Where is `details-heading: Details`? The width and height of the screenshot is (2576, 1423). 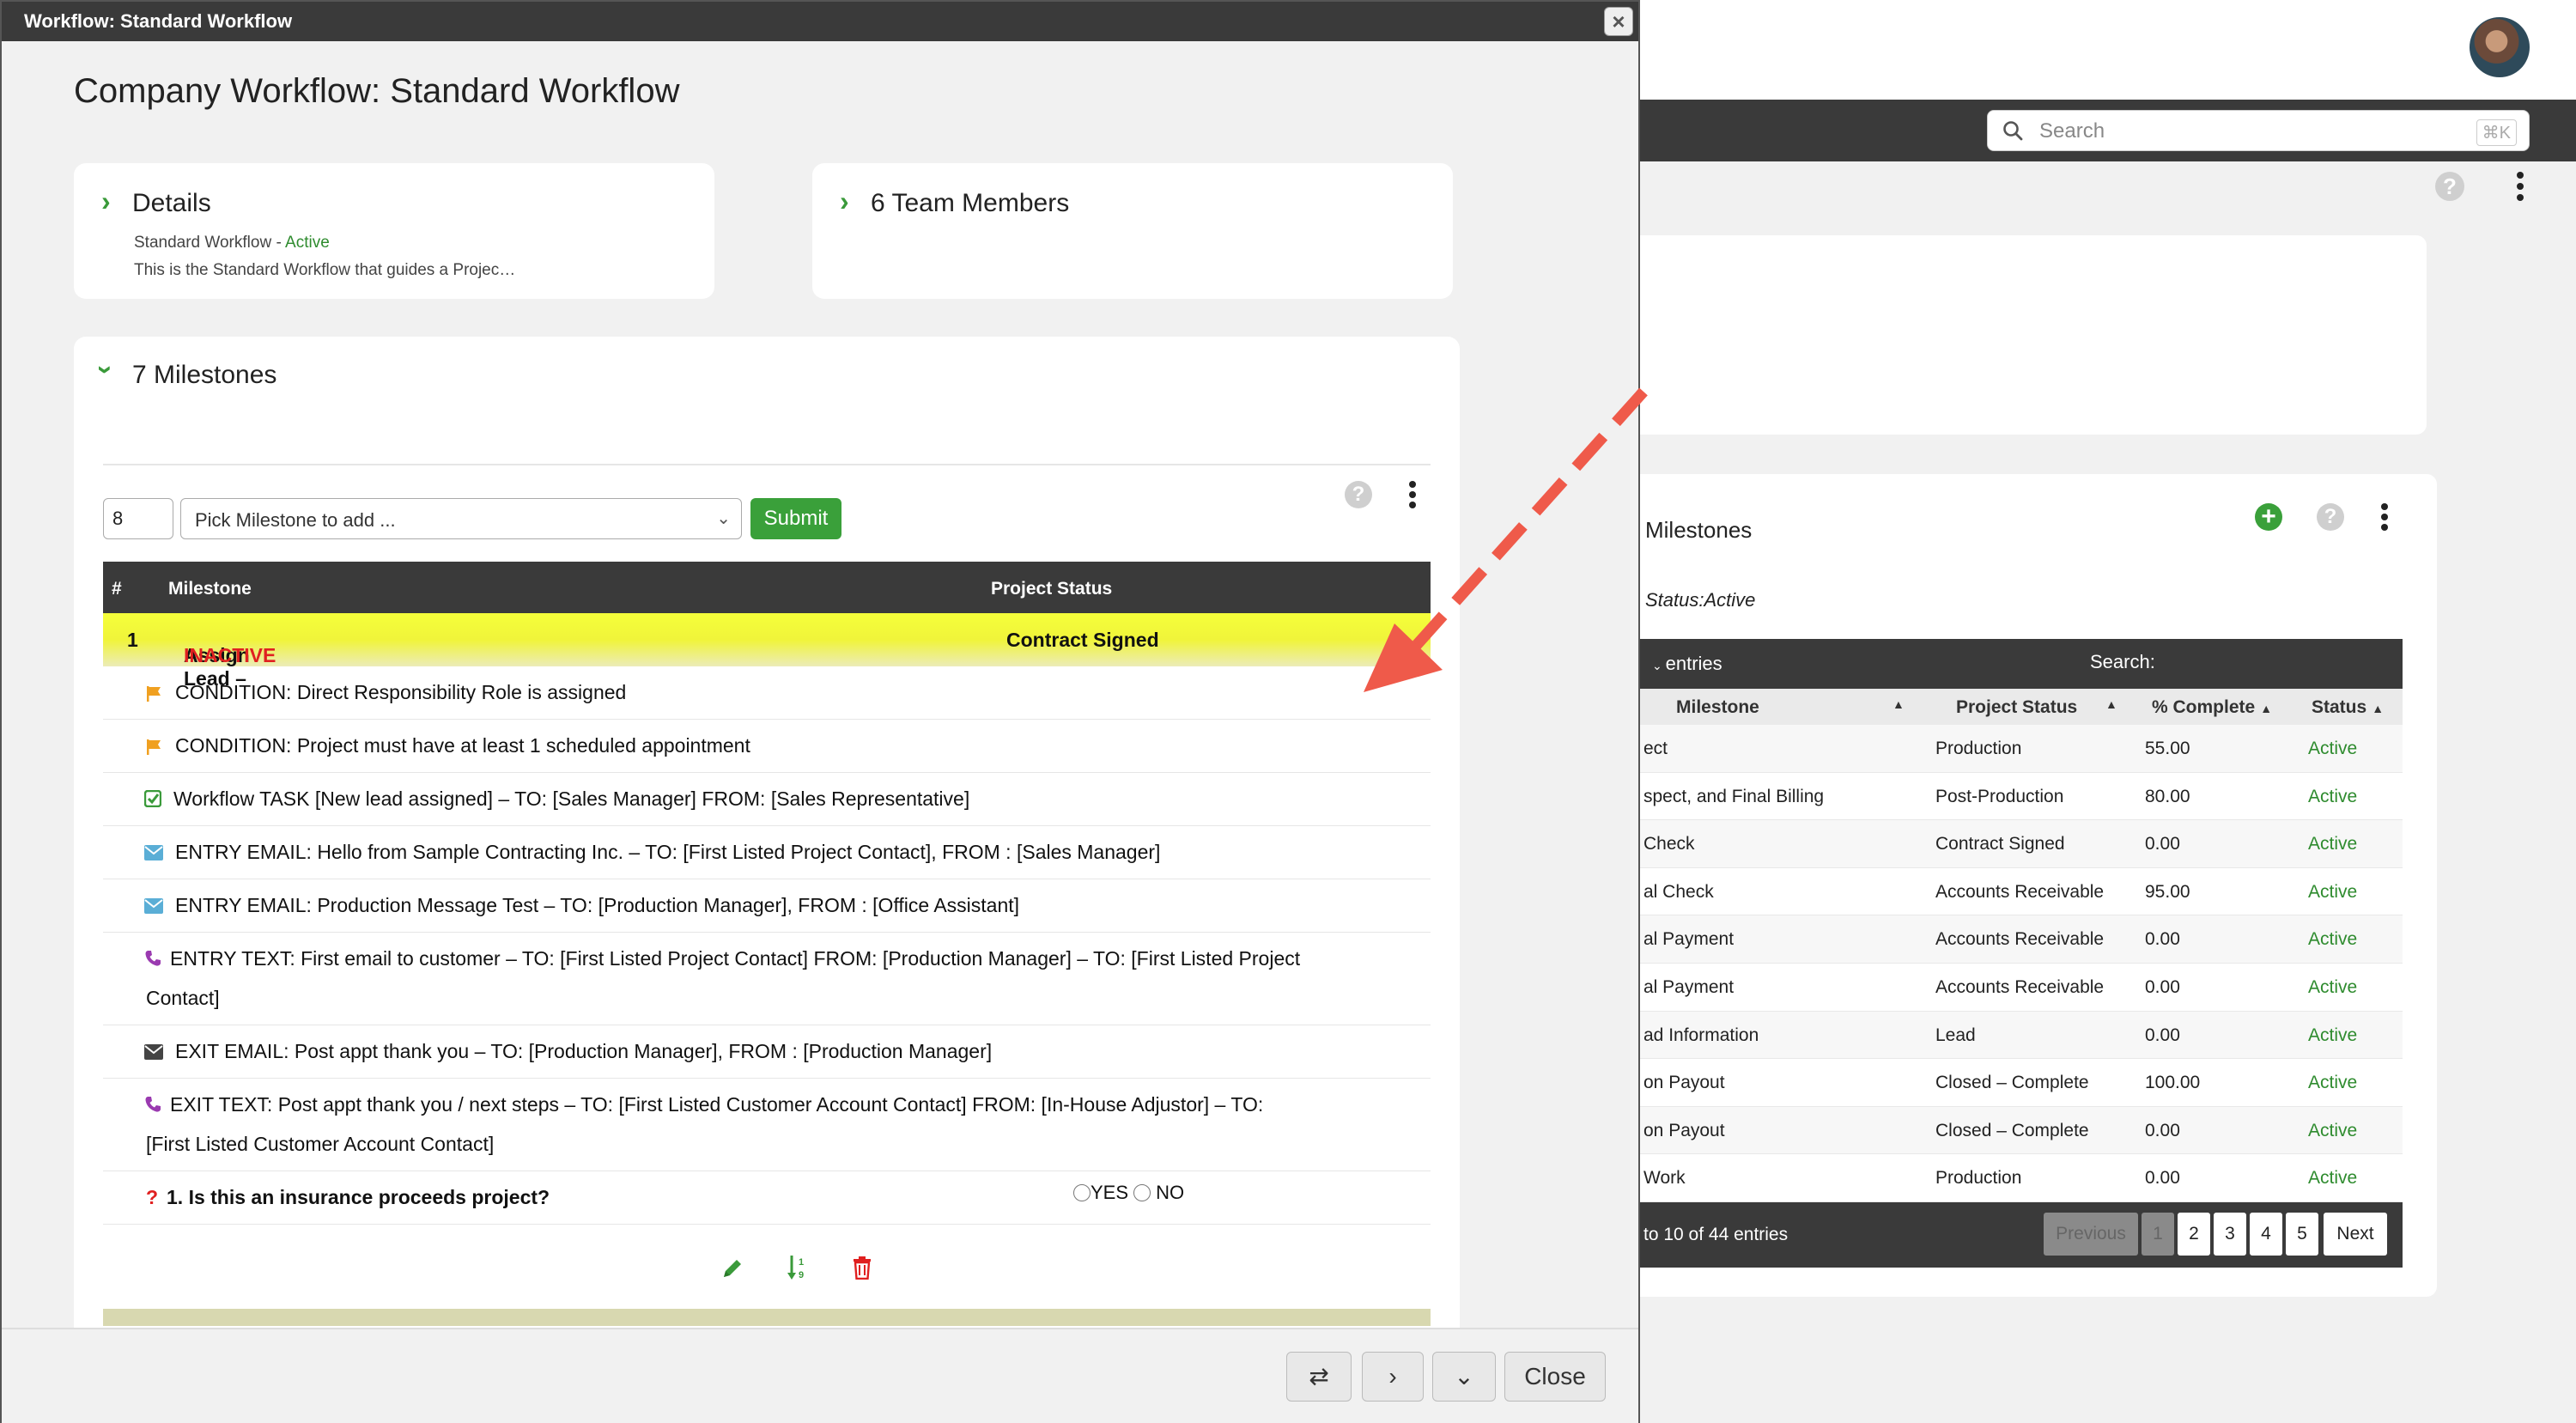 details-heading: Details is located at coordinates (171, 203).